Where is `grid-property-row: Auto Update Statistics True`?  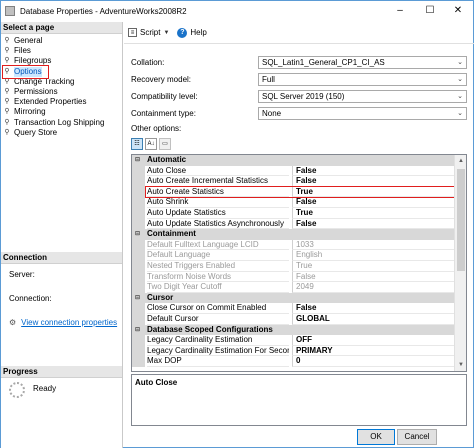
grid-property-row: Auto Update Statistics True is located at coordinates (293, 213).